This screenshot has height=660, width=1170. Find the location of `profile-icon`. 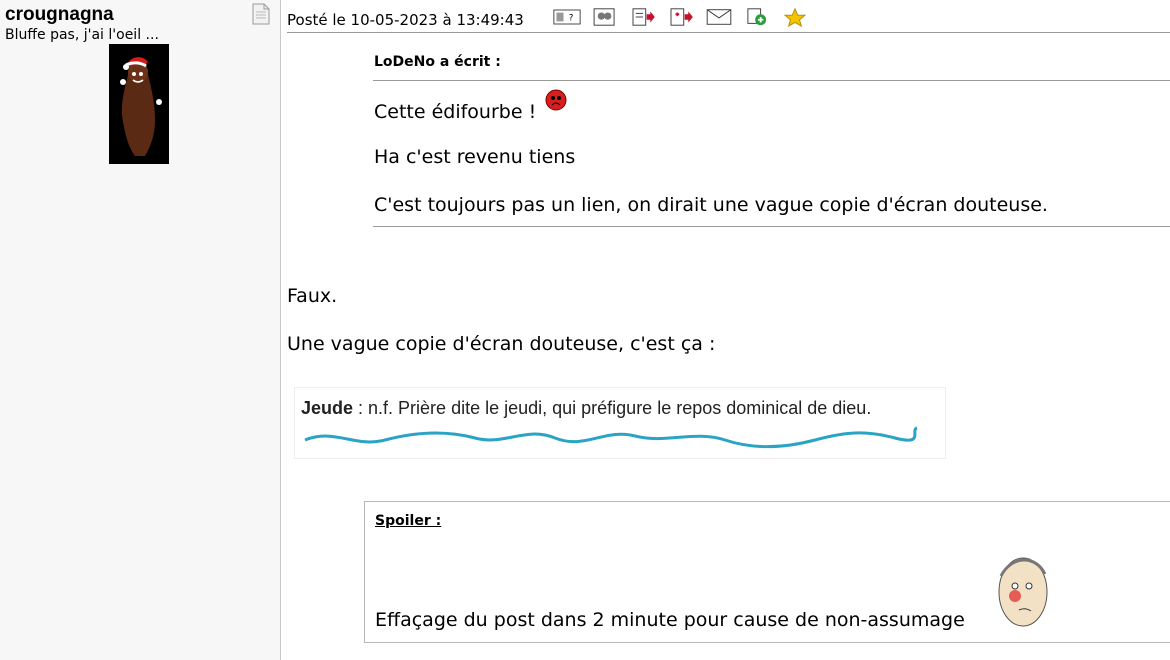

profile-icon is located at coordinates (261, 14).